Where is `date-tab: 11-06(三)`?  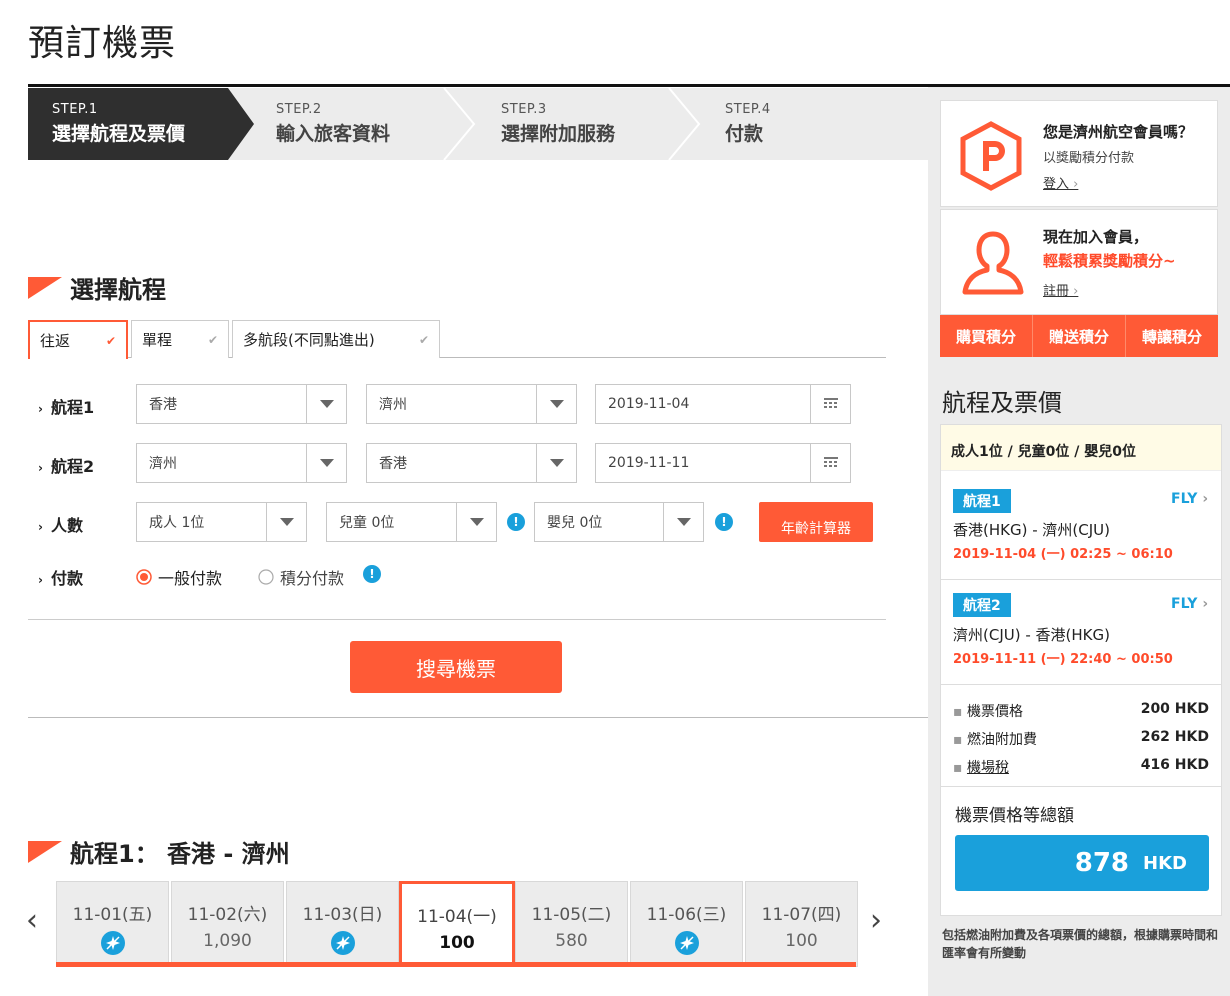
date-tab: 11-06(三) is located at coordinates (686, 924).